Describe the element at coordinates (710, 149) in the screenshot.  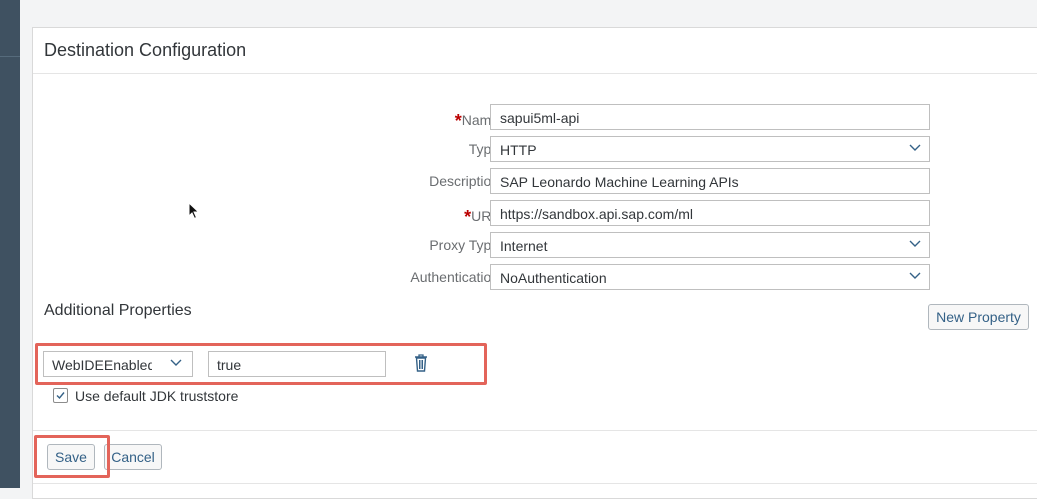
I see `type-select: HTTP` at that location.